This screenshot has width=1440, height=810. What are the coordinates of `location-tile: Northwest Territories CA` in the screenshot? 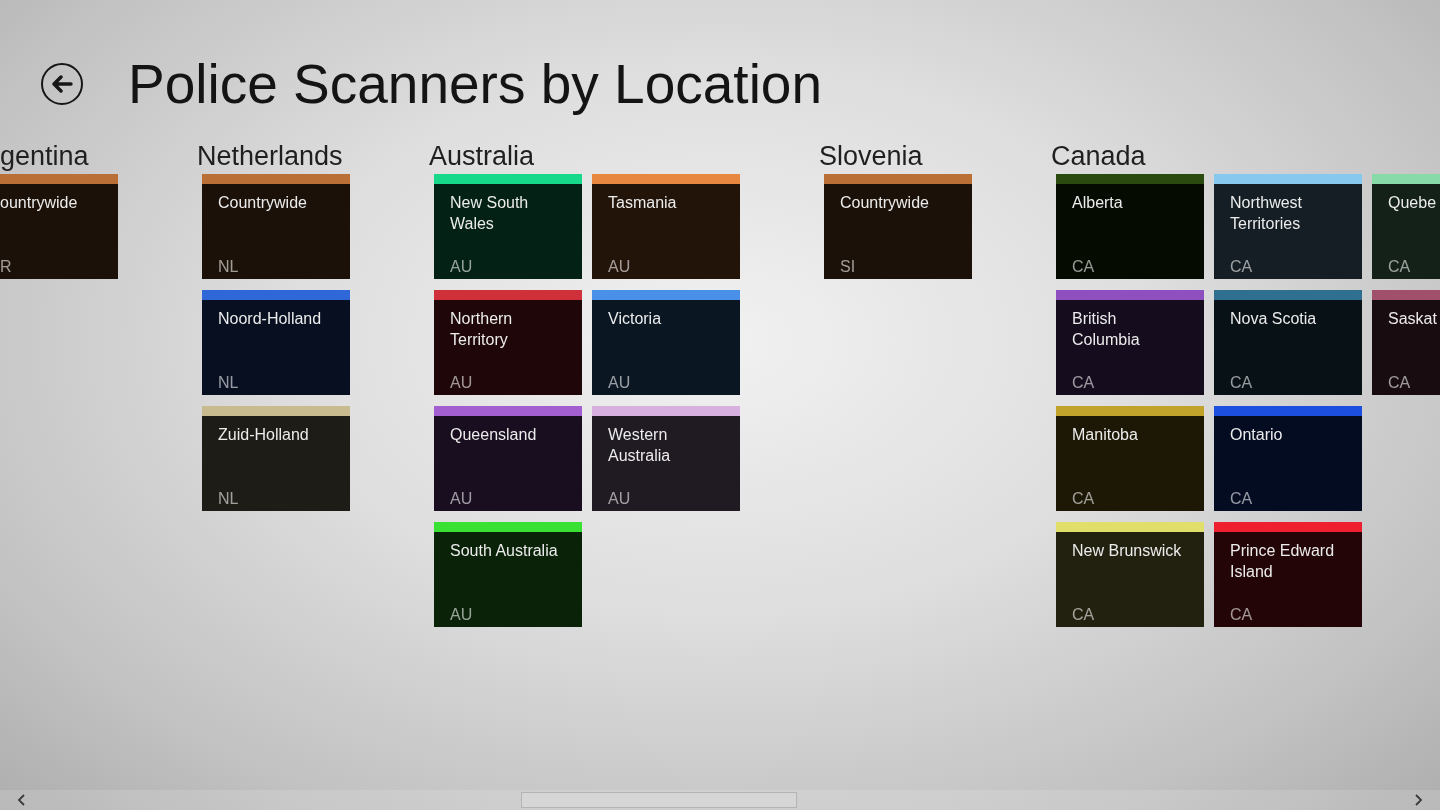 It's located at (1288, 226).